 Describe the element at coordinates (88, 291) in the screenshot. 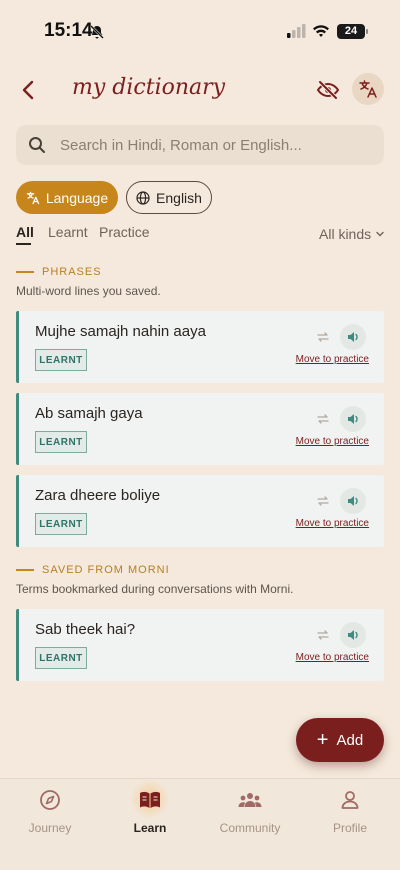

I see `section-description: Multi-word lines you saved.` at that location.